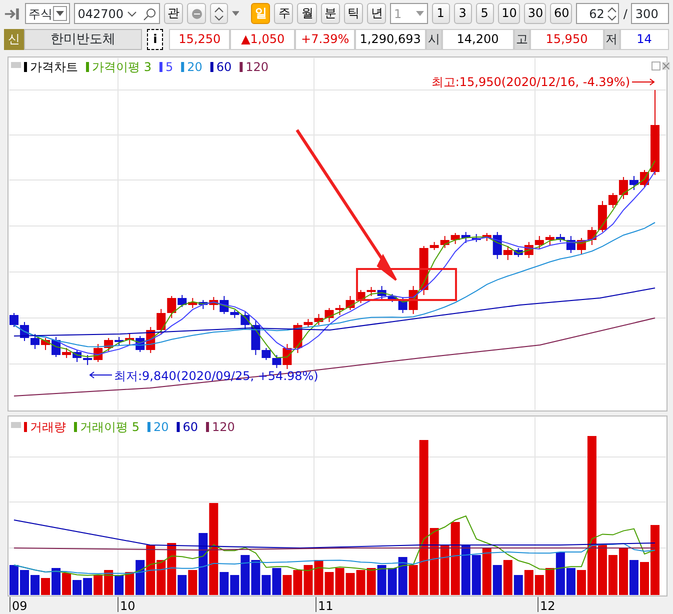 The width and height of the screenshot is (673, 614). I want to click on maximize-icon, so click(656, 66).